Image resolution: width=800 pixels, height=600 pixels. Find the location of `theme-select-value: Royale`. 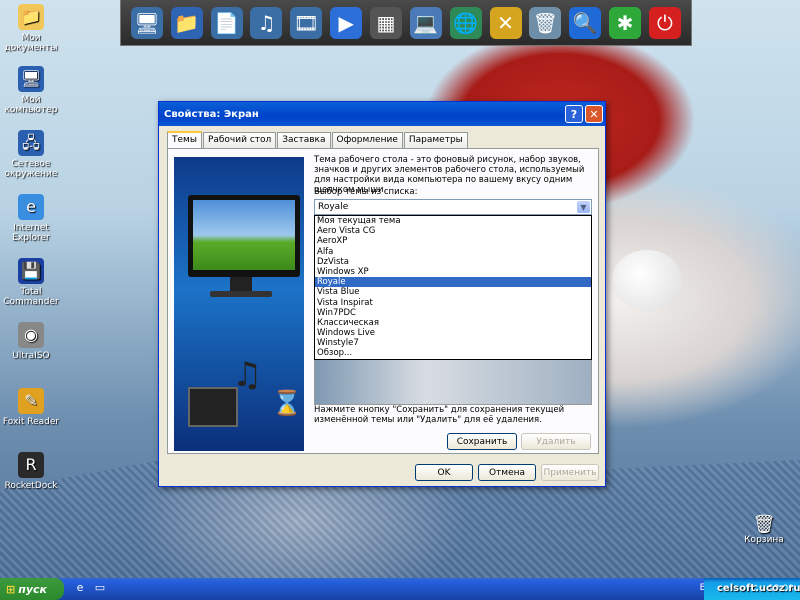

theme-select-value: Royale is located at coordinates (333, 207).